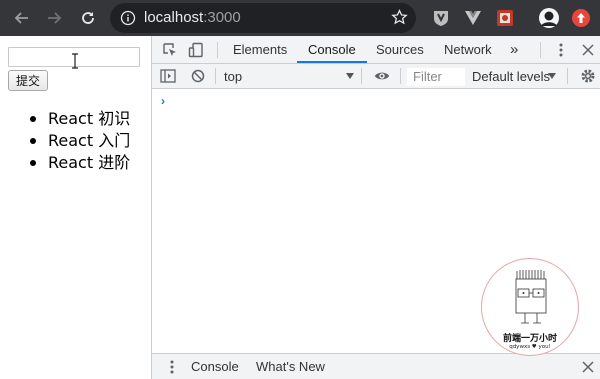  I want to click on browser-toolbar: localhost:3000, so click(300, 18).